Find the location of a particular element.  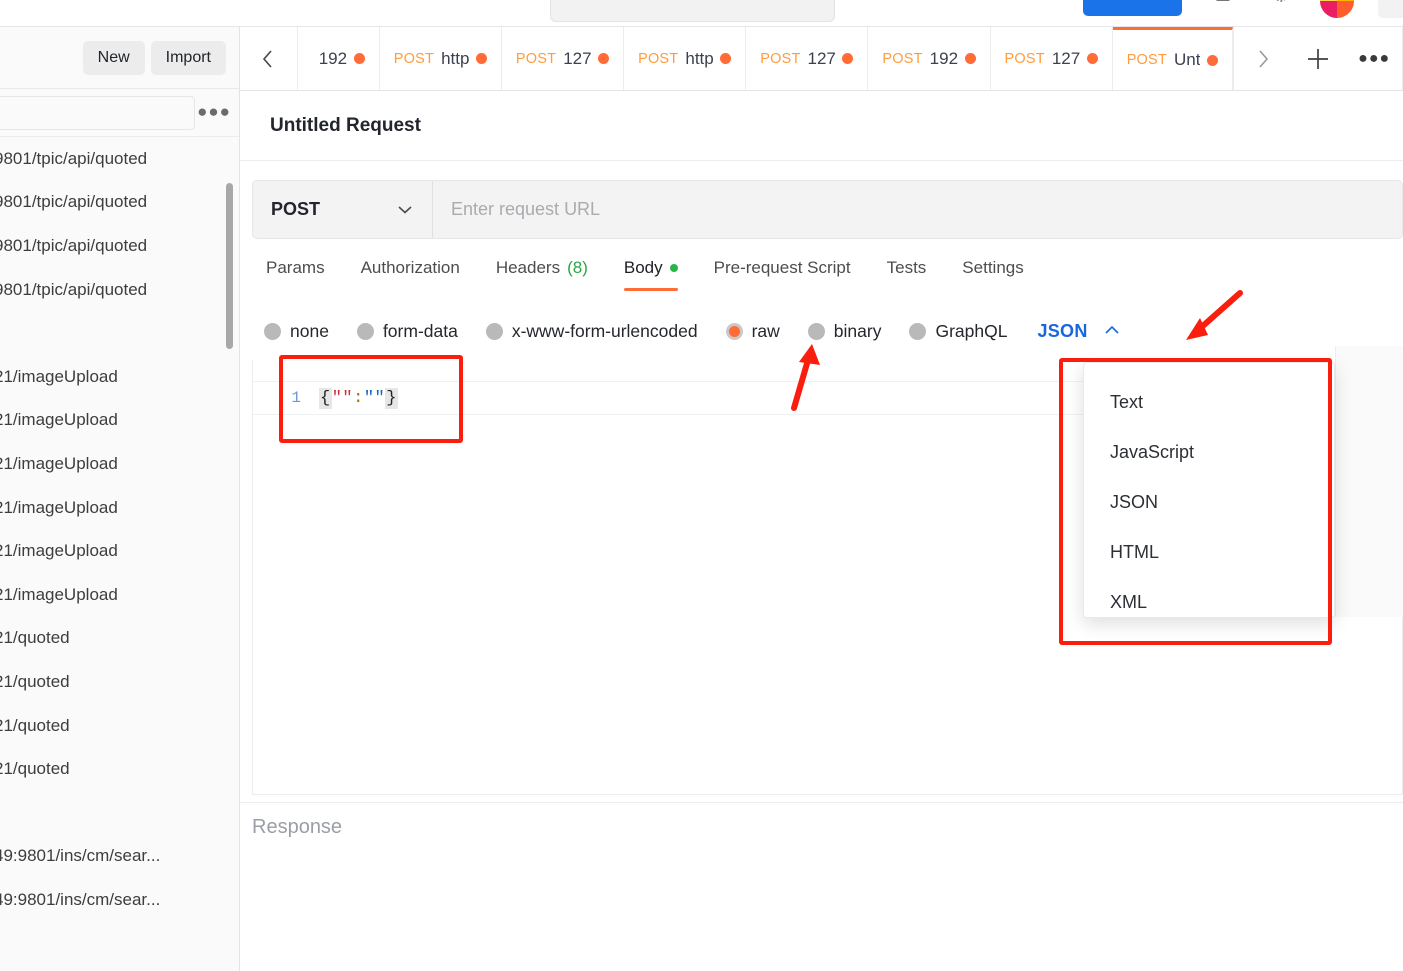

tab-127-2: POST 127 is located at coordinates (807, 58).